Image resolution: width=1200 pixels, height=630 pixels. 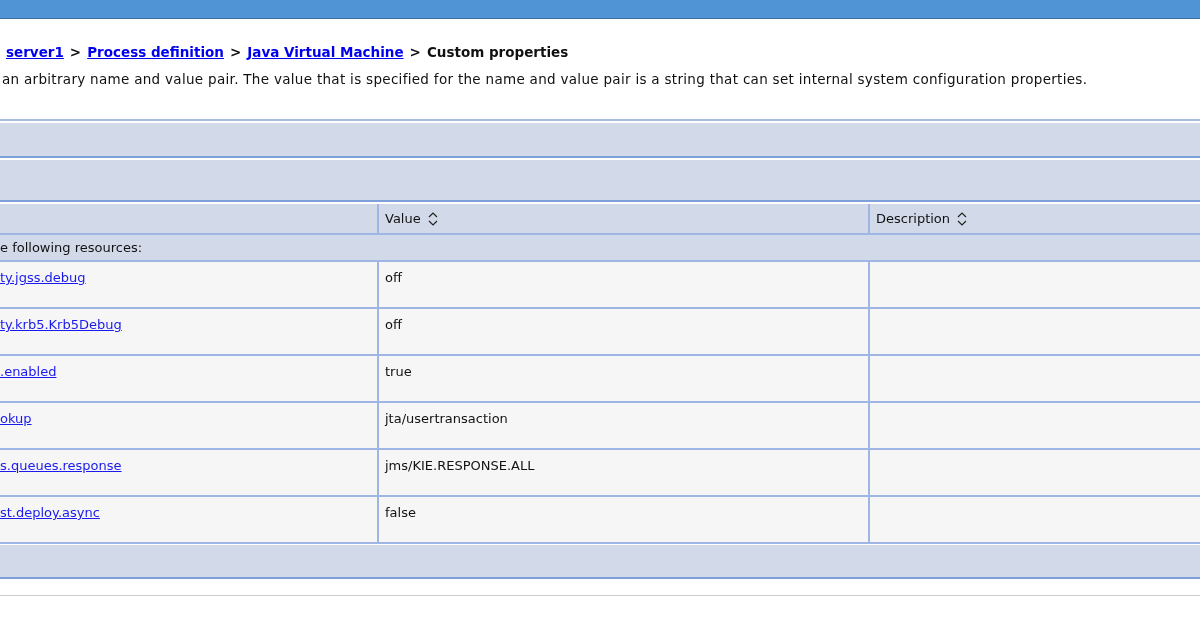 What do you see at coordinates (1034, 219) in the screenshot?
I see `column-header: Description` at bounding box center [1034, 219].